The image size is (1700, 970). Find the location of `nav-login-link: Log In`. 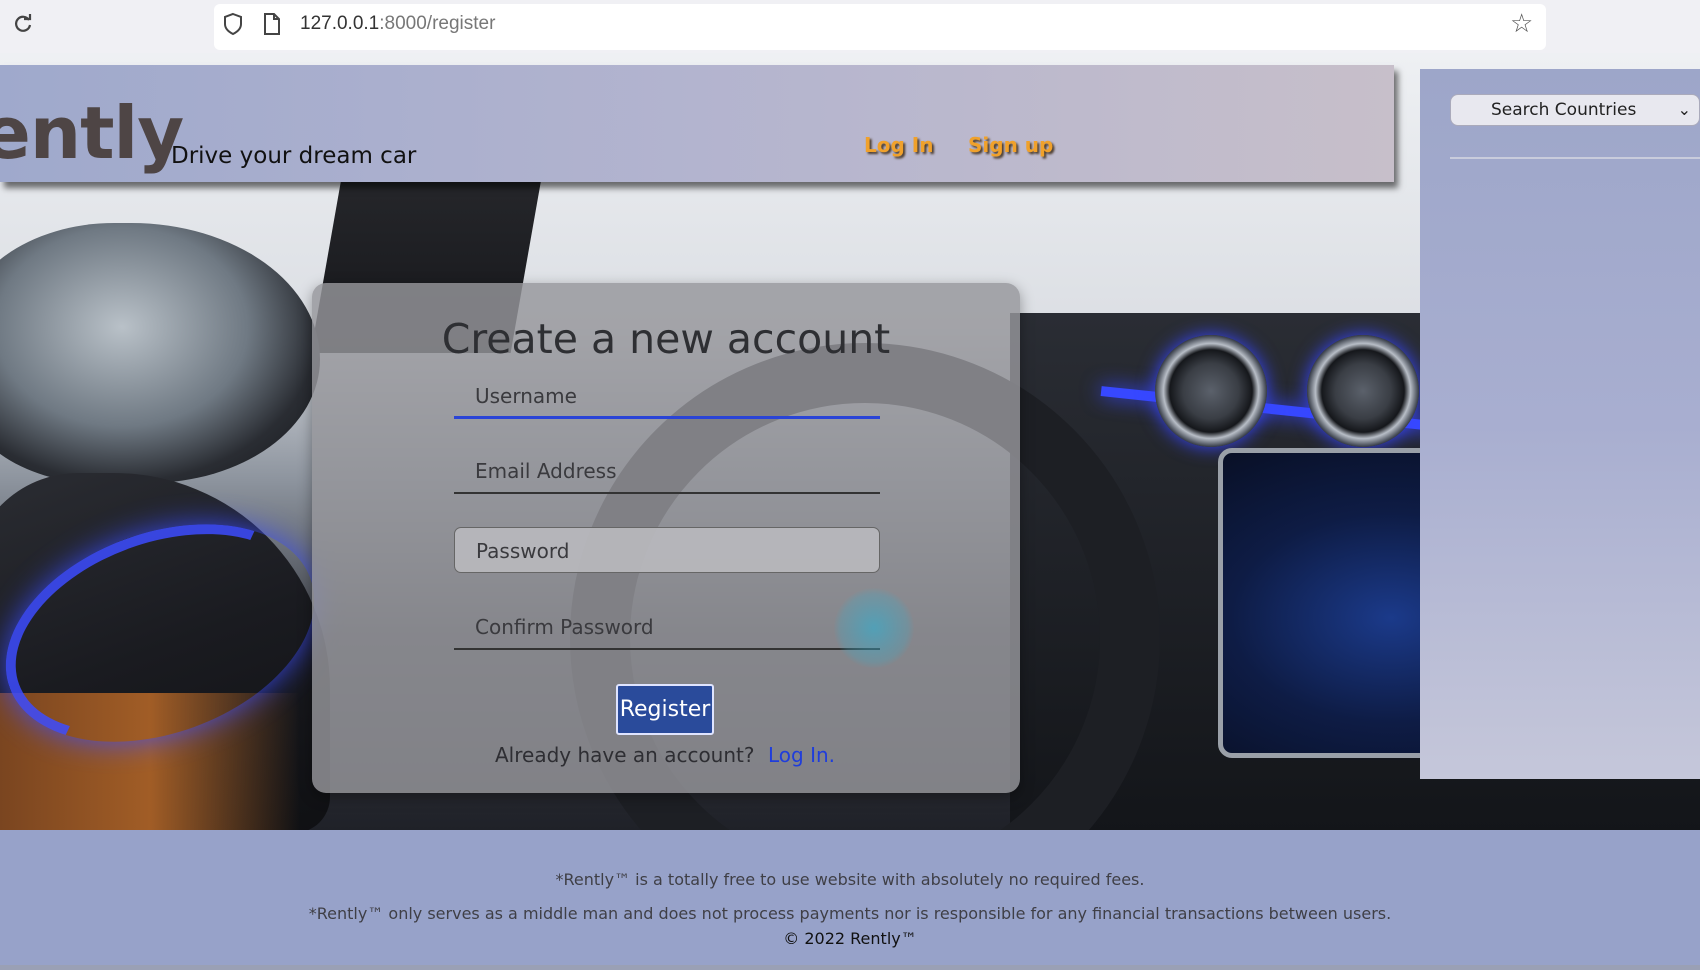

nav-login-link: Log In is located at coordinates (898, 145).